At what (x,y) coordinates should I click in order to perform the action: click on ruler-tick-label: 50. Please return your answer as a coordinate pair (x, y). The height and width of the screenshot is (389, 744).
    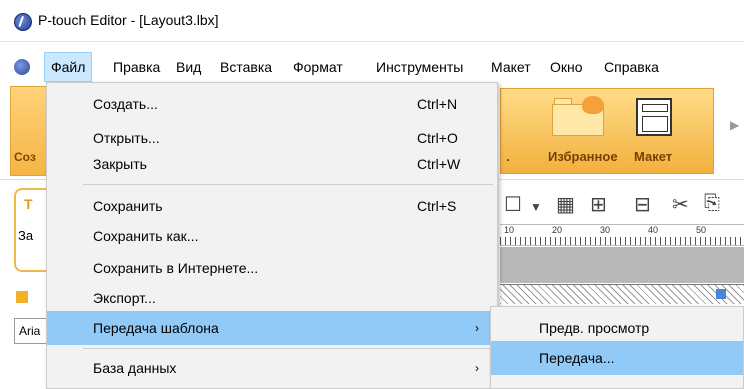
    Looking at the image, I should click on (701, 230).